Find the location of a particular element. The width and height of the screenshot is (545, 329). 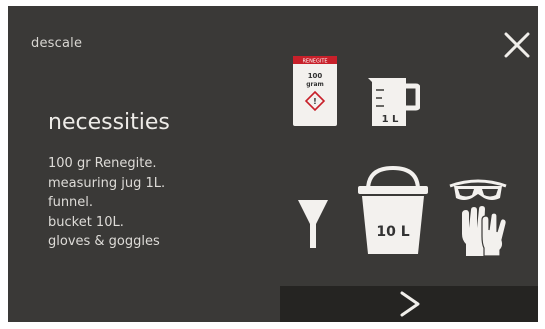

page-heading: necessities is located at coordinates (109, 122).